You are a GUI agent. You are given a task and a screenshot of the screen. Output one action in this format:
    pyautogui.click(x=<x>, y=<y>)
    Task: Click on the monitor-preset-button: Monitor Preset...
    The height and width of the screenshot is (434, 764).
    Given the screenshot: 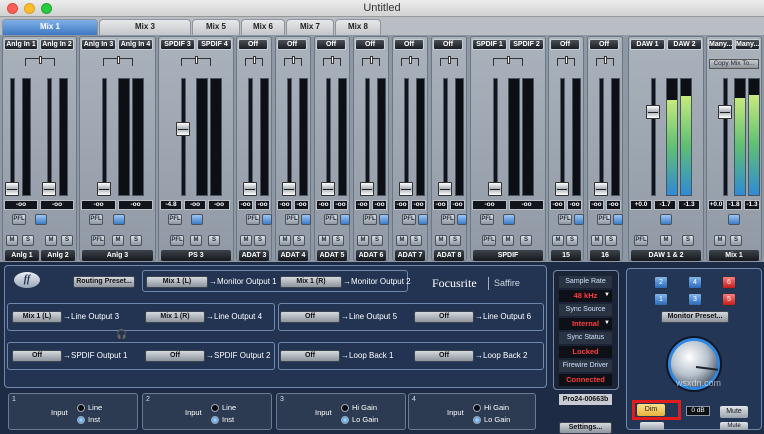 What is the action you would take?
    pyautogui.click(x=695, y=317)
    